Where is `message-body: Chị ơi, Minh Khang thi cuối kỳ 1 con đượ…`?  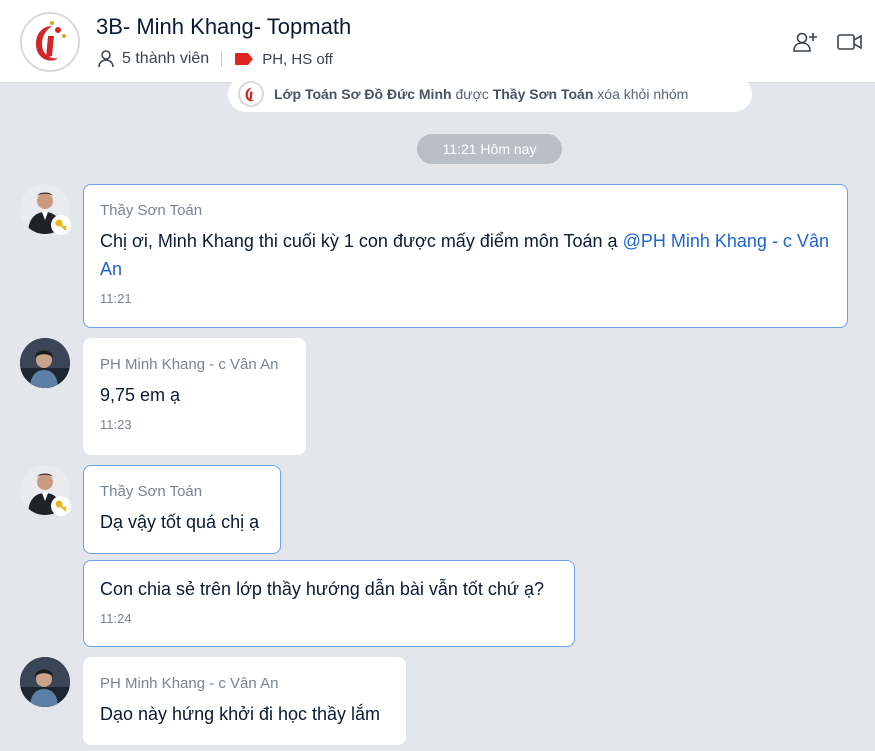
message-body: Chị ơi, Minh Khang thi cuối kỳ 1 con đượ… is located at coordinates (359, 241).